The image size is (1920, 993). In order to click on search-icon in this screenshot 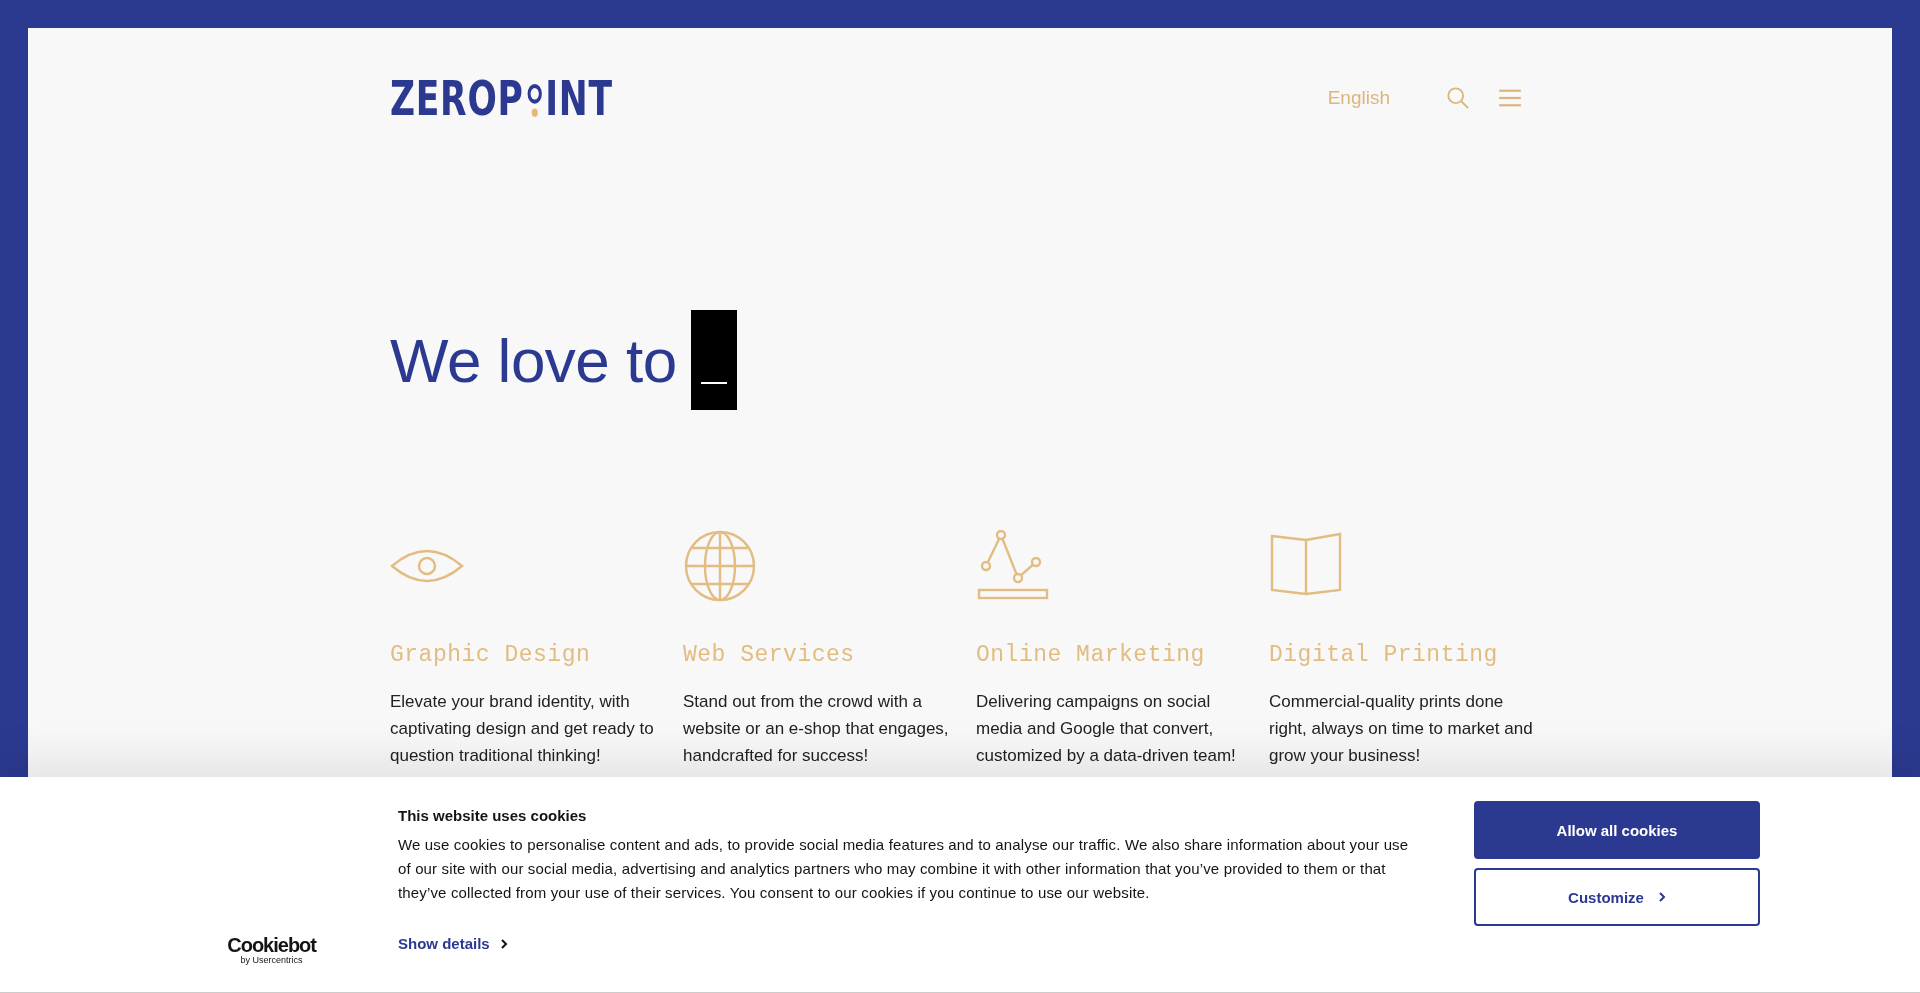, I will do `click(1458, 98)`.